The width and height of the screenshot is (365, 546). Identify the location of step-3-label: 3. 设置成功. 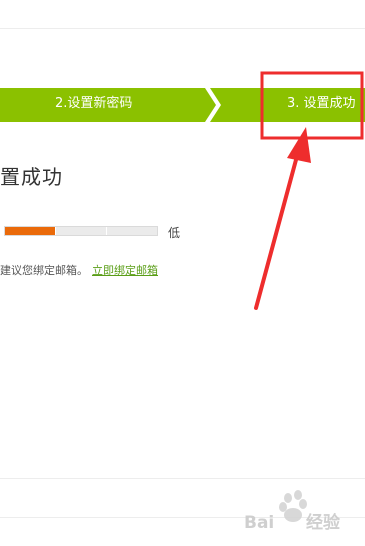
(321, 103).